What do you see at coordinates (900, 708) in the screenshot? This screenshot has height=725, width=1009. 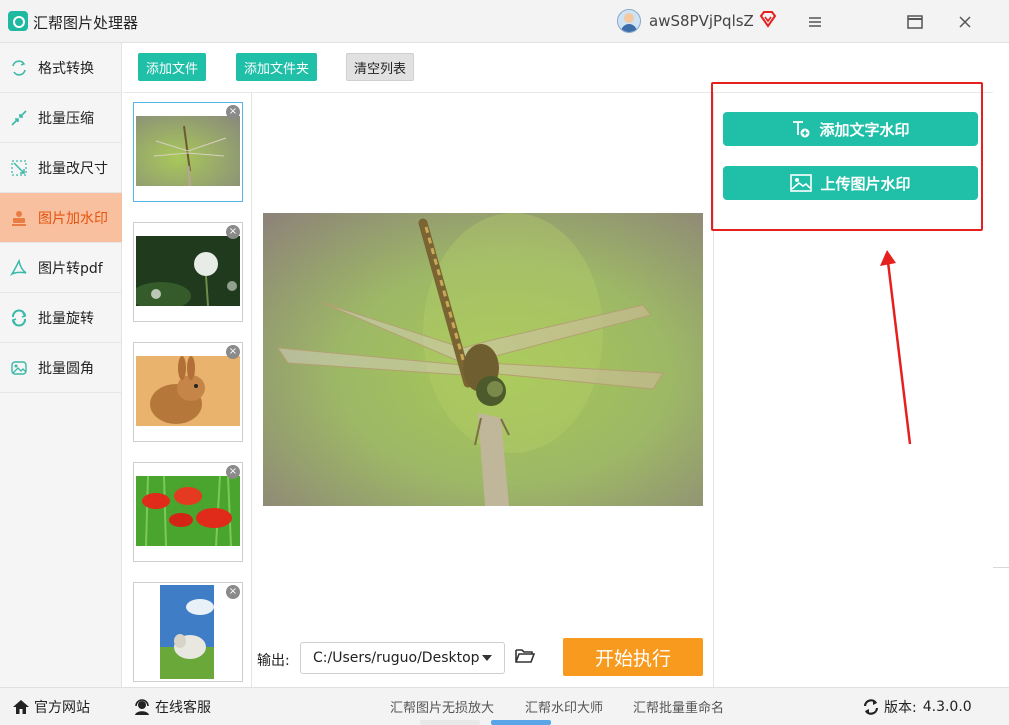 I see `version-label: 版本:` at bounding box center [900, 708].